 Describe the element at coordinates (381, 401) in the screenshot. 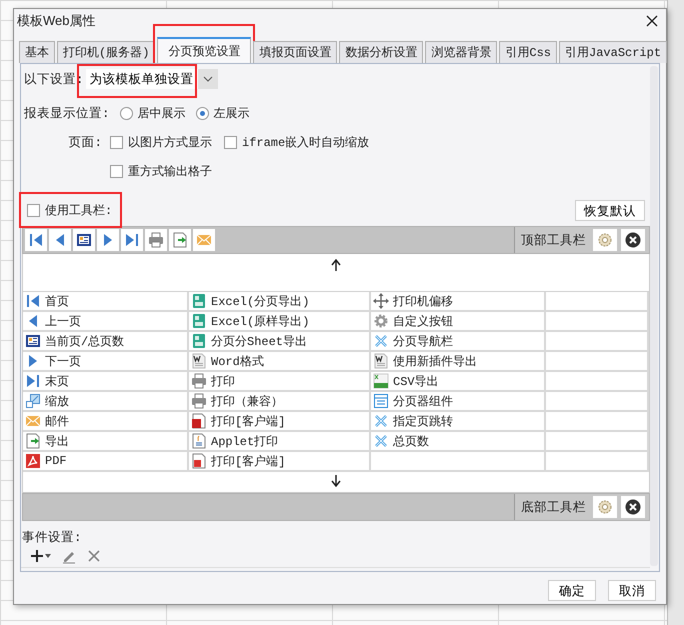

I see `window-icon` at that location.